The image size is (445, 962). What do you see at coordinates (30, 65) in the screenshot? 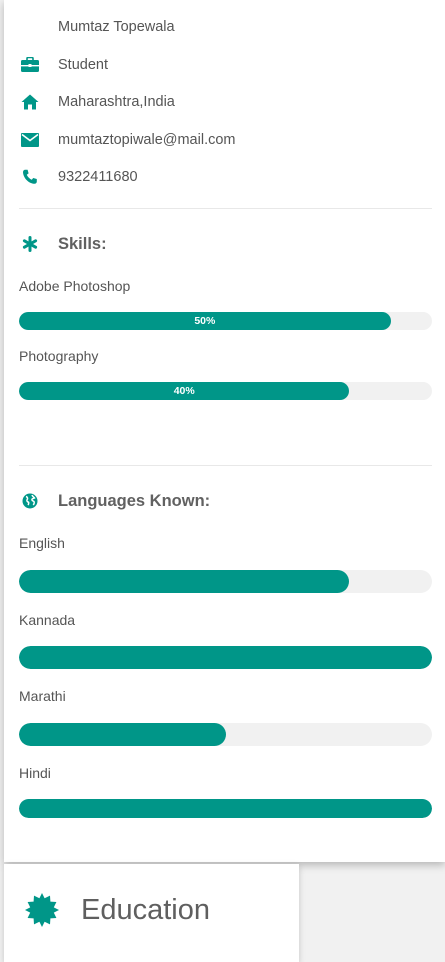
I see `briefcase-icon` at bounding box center [30, 65].